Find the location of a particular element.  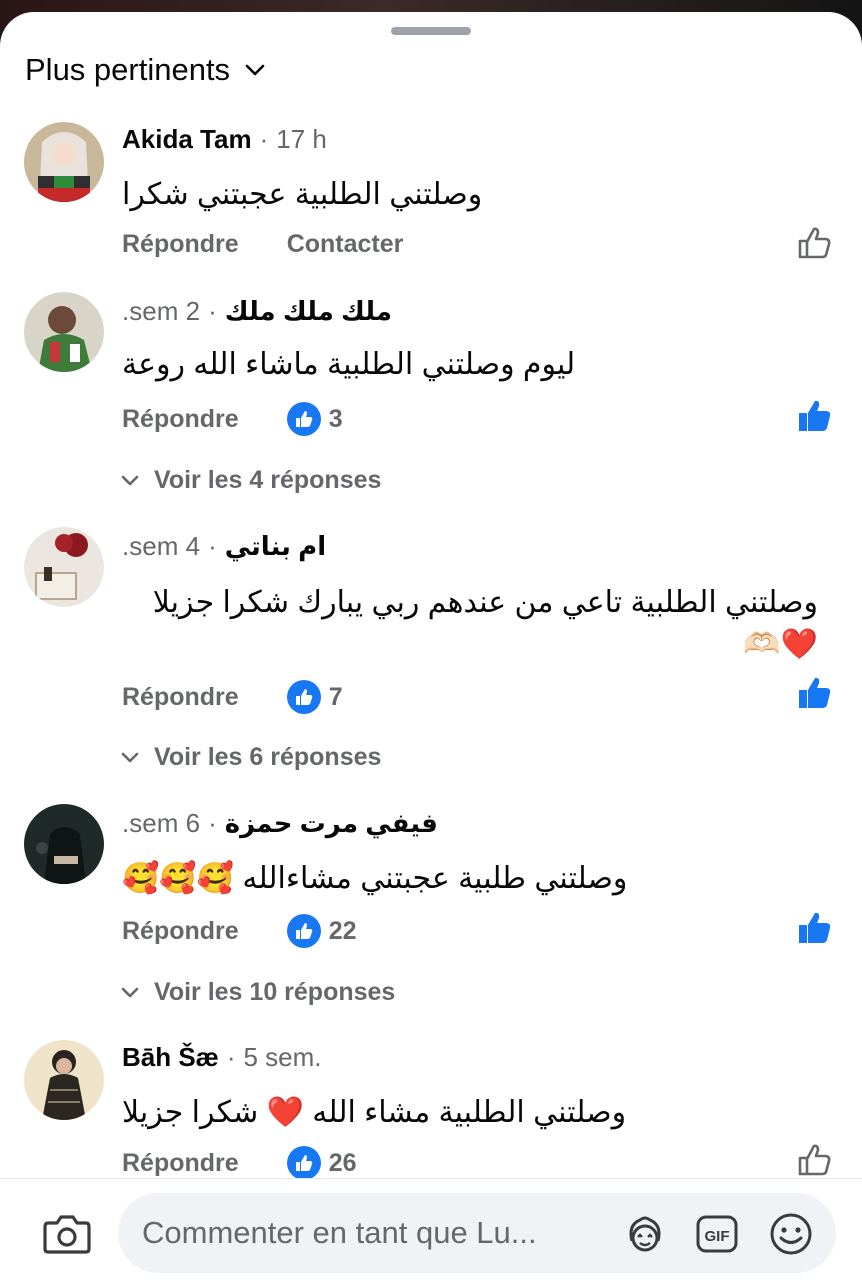

avatar-sticker-icon is located at coordinates (645, 1234).